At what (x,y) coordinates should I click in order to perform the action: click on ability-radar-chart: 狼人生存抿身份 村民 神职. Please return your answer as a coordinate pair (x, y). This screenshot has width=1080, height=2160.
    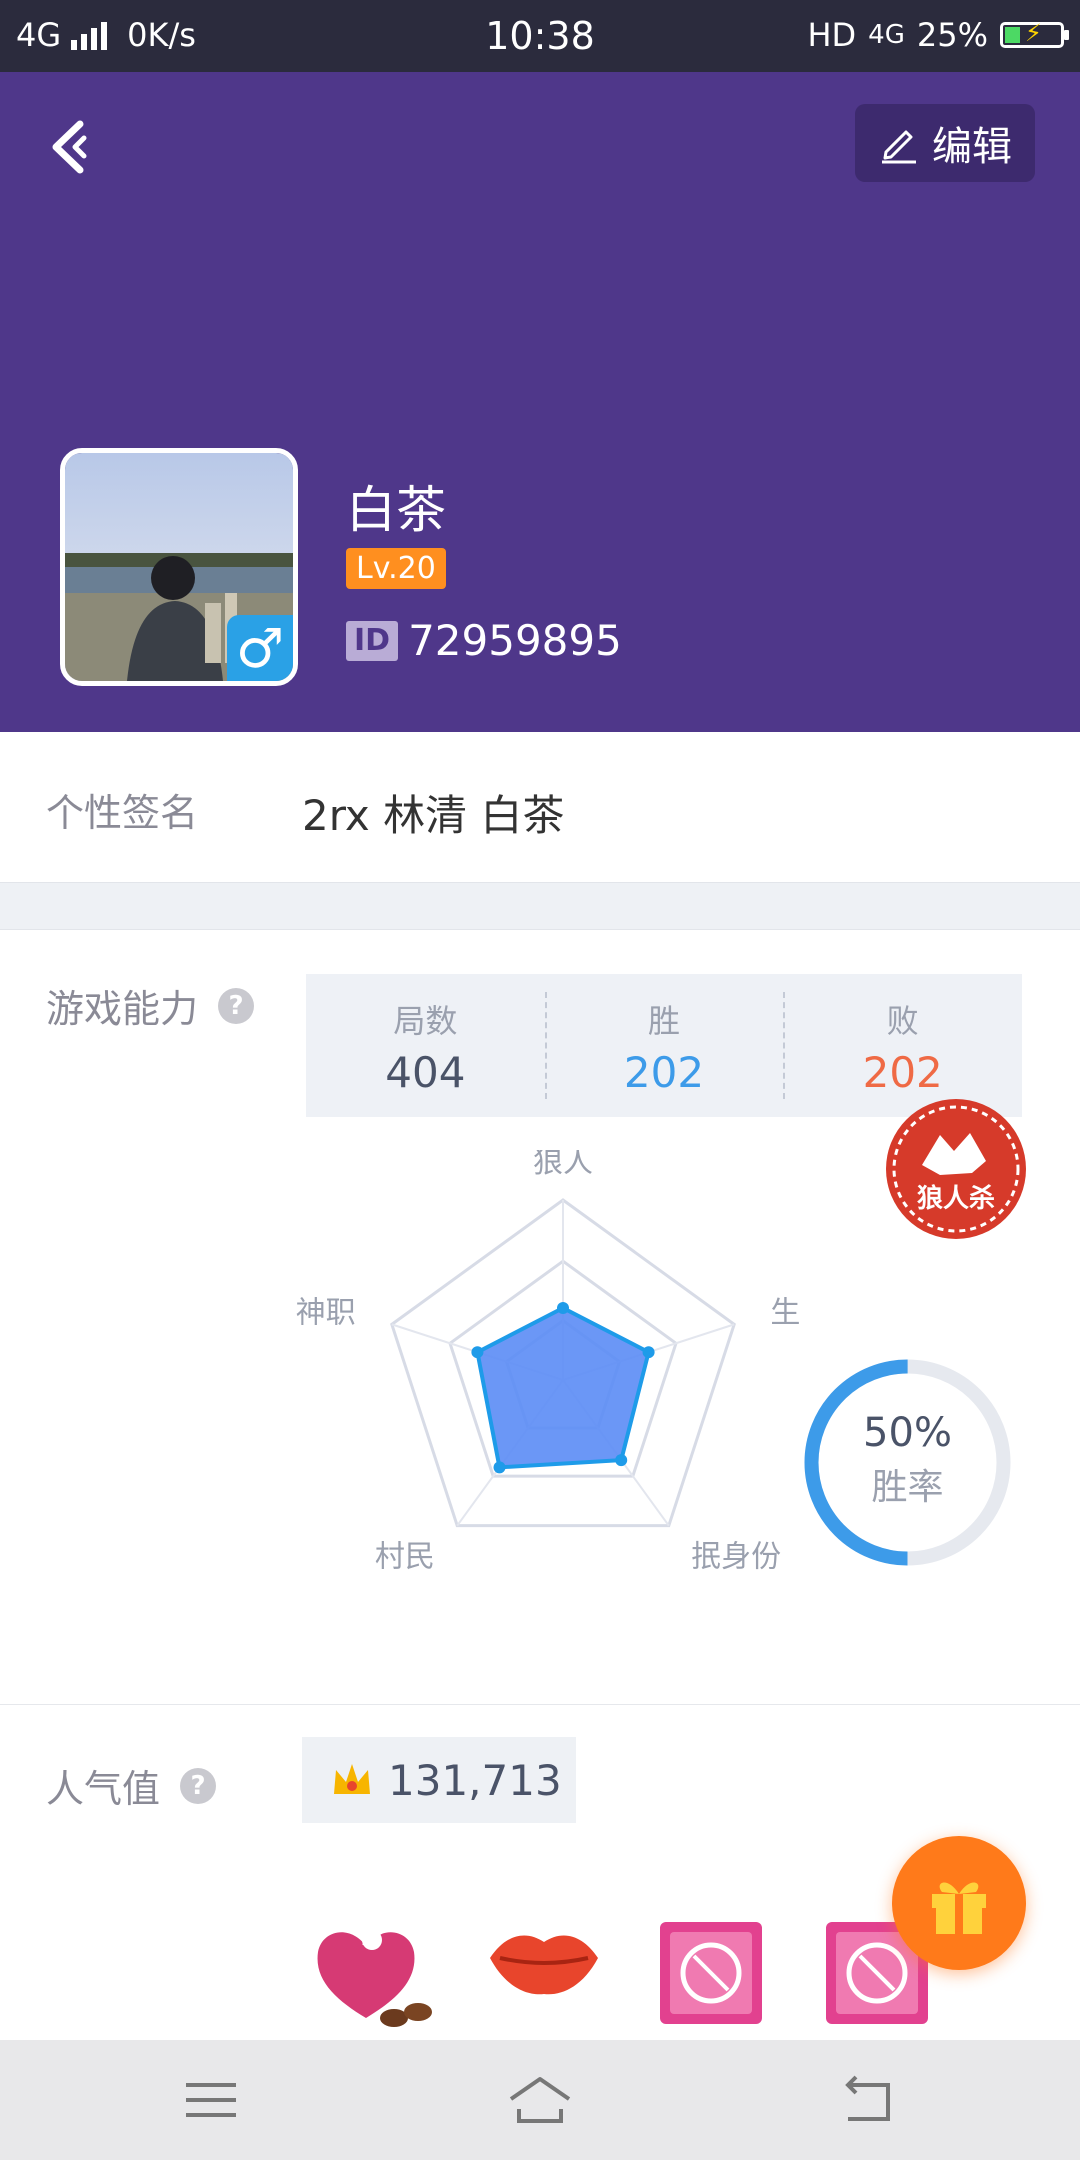
    Looking at the image, I should click on (548, 1362).